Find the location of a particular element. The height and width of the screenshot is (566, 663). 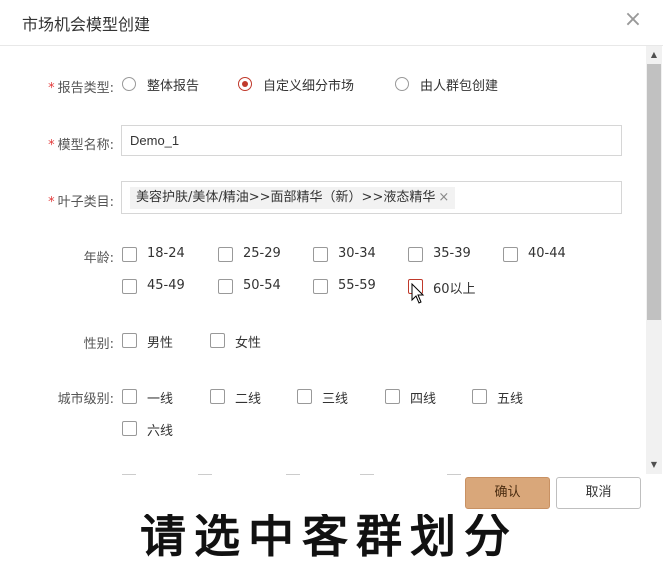

age-option-label: 18-24 is located at coordinates (166, 253).